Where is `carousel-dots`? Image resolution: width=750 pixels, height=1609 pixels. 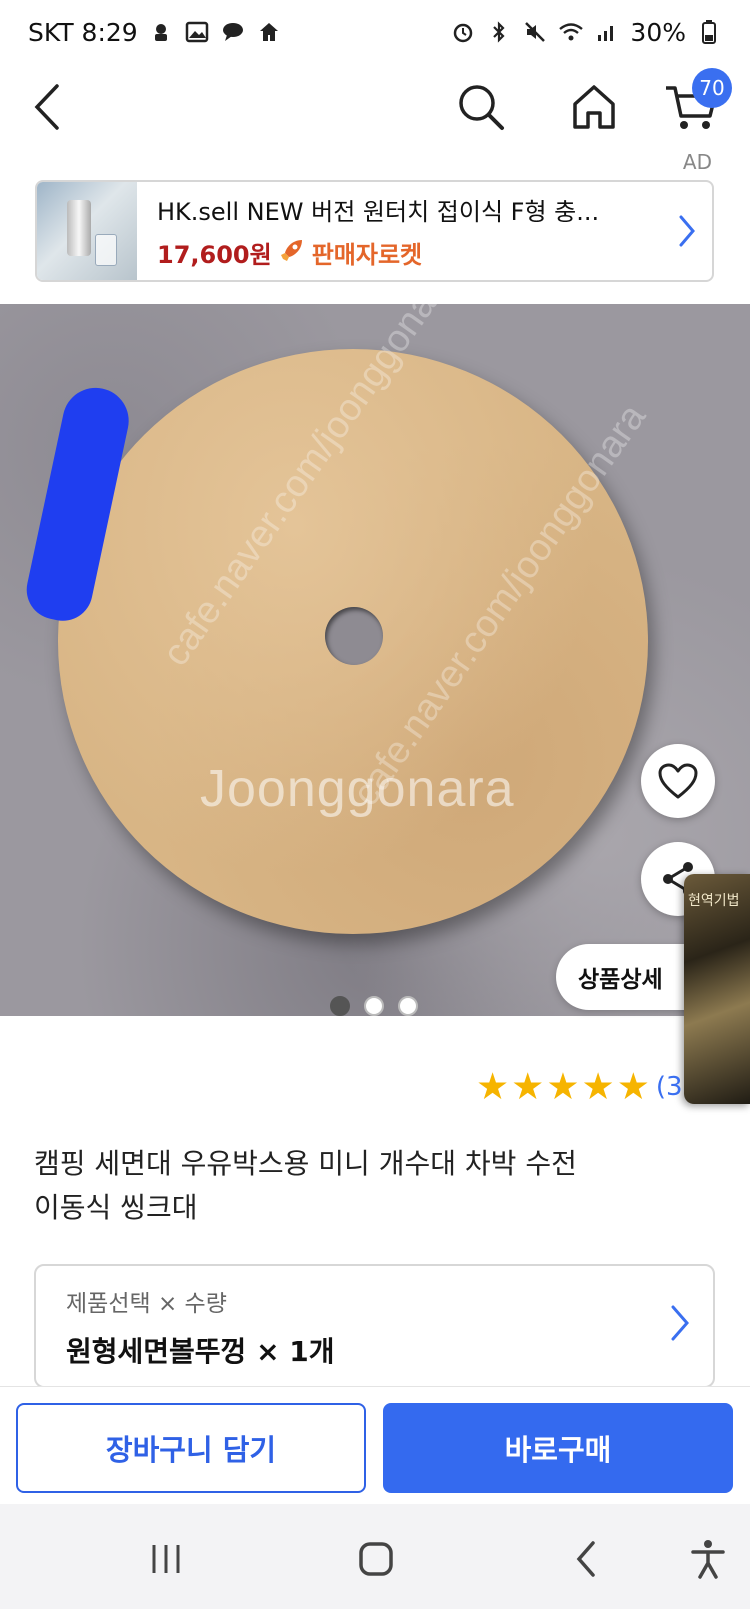
carousel-dots is located at coordinates (374, 1006).